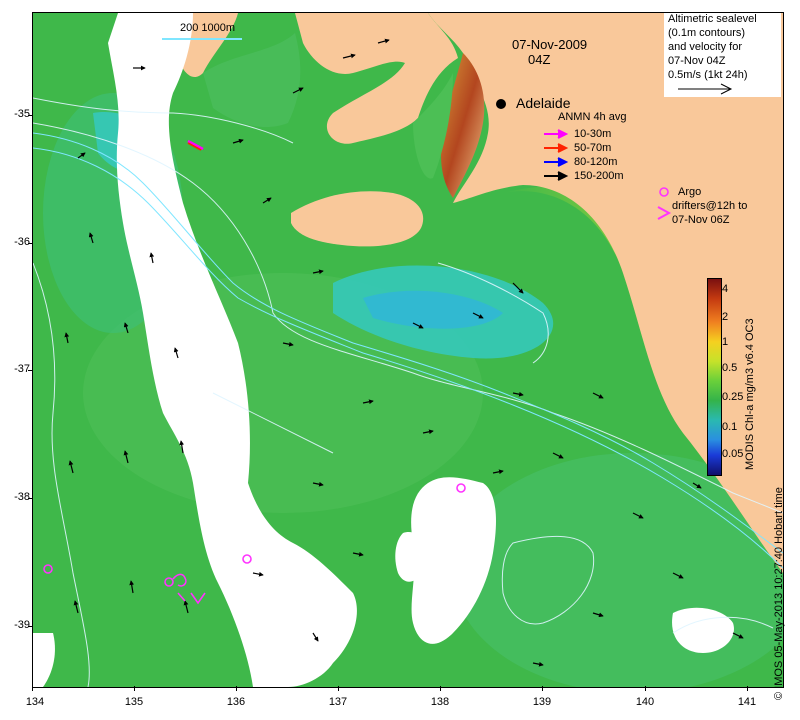 The height and width of the screenshot is (720, 800). Describe the element at coordinates (440, 702) in the screenshot. I see `x-tick-label: 138` at that location.